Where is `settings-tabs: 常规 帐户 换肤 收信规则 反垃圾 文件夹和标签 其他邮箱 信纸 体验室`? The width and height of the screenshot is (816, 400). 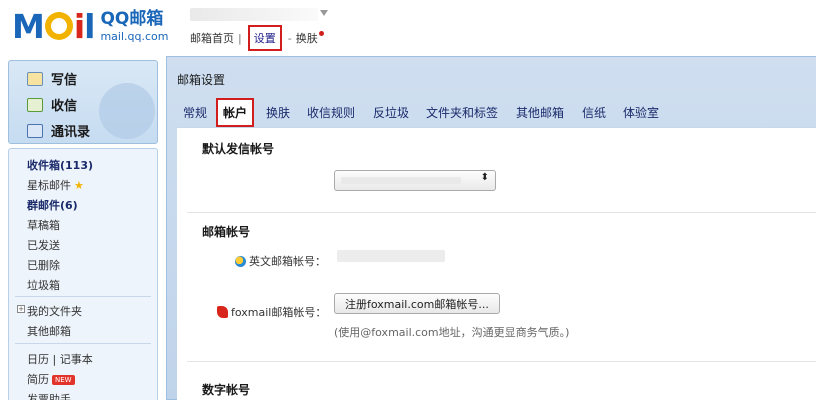 settings-tabs: 常规 帐户 换肤 收信规则 反垃圾 文件夹和标签 其他邮箱 信纸 体验室 is located at coordinates (491, 112).